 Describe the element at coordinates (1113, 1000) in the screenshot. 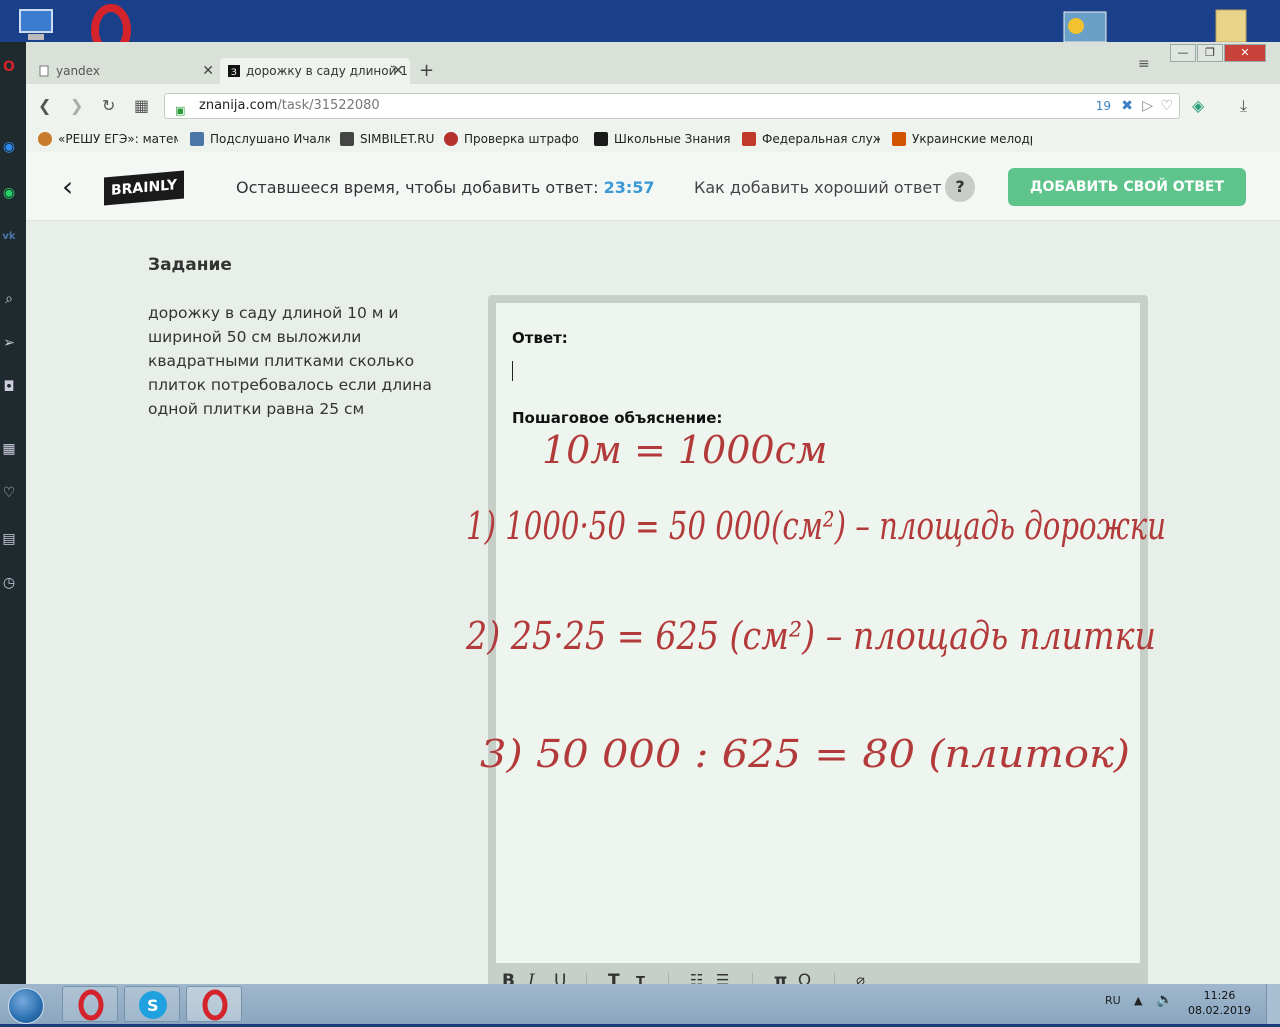

I see `language-indicator: RU` at that location.